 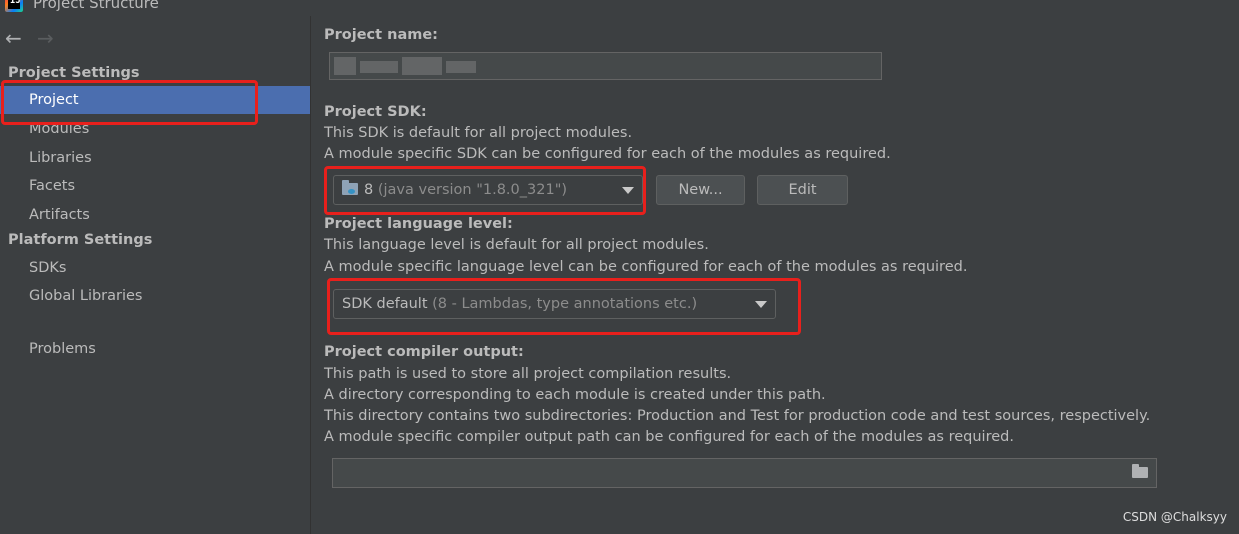 What do you see at coordinates (385, 304) in the screenshot?
I see `language-level-selected-value: SDK default` at bounding box center [385, 304].